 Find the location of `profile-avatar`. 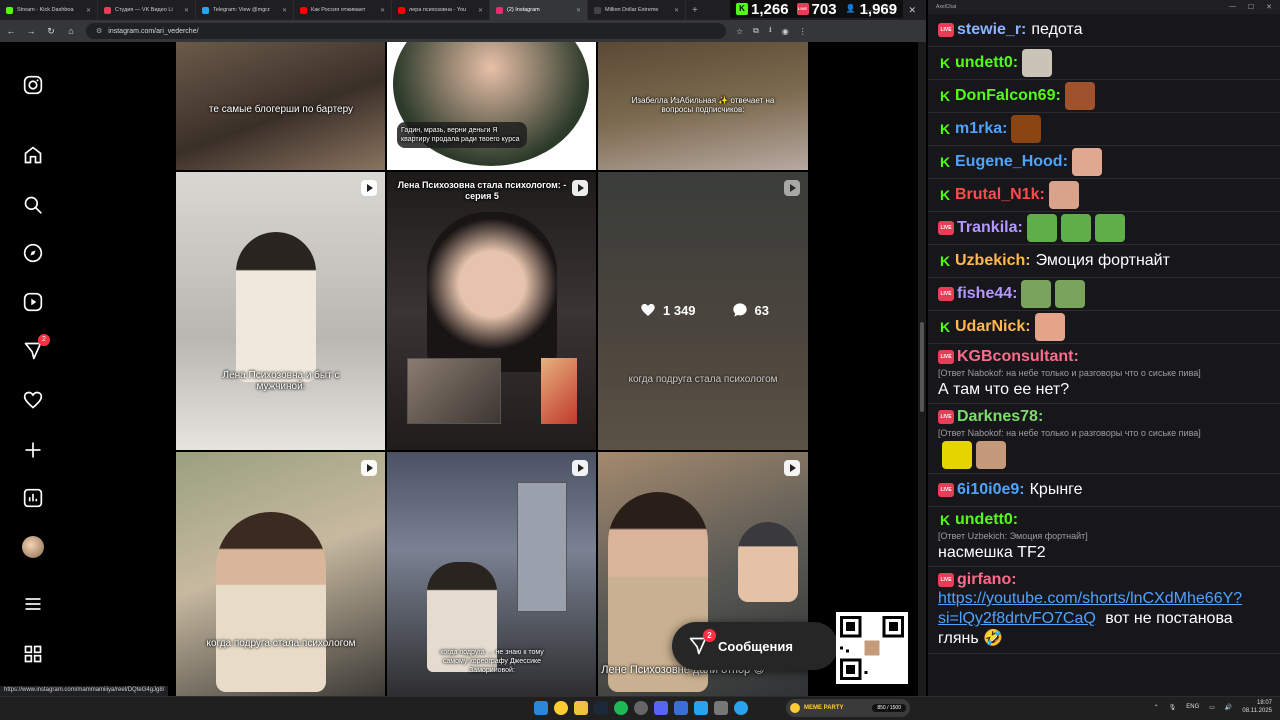

profile-avatar is located at coordinates (33, 547).